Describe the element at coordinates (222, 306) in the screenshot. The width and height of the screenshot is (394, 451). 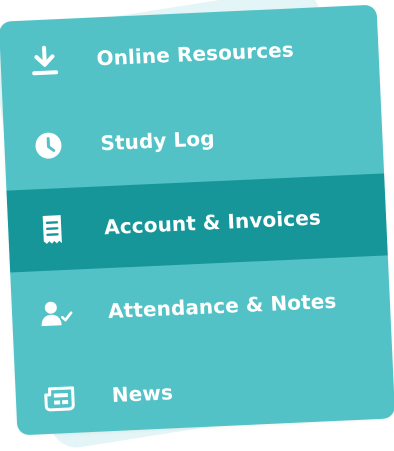
I see `menu-item-label: Attendance & Notes` at that location.